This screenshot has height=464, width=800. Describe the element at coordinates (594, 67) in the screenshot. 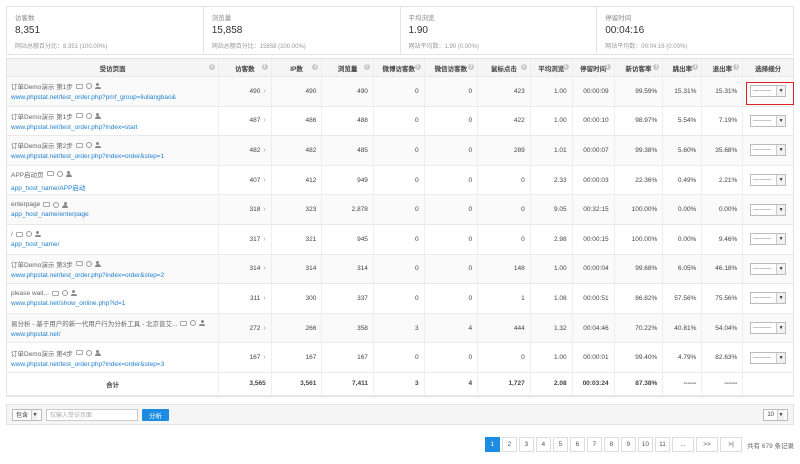

I see `column-header: 停留时间 i` at that location.